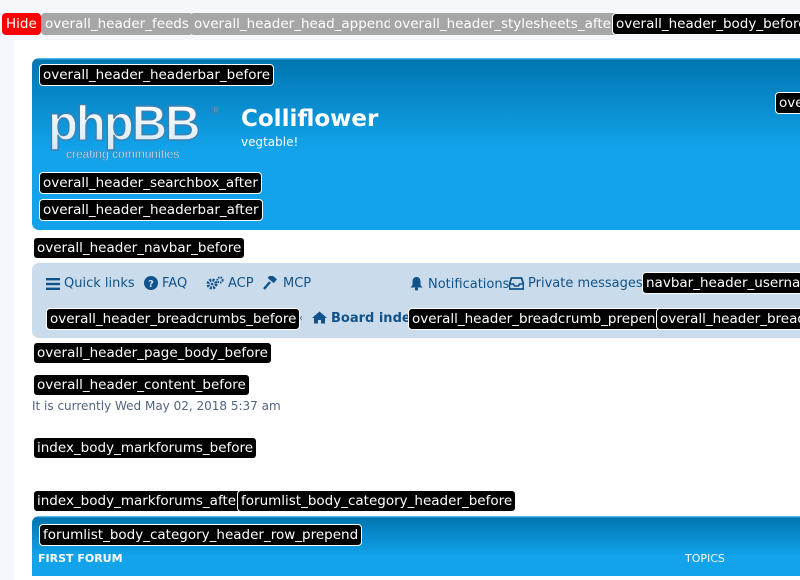 This screenshot has width=800, height=580. Describe the element at coordinates (123, 125) in the screenshot. I see `logo-wordmark: phpBB` at that location.